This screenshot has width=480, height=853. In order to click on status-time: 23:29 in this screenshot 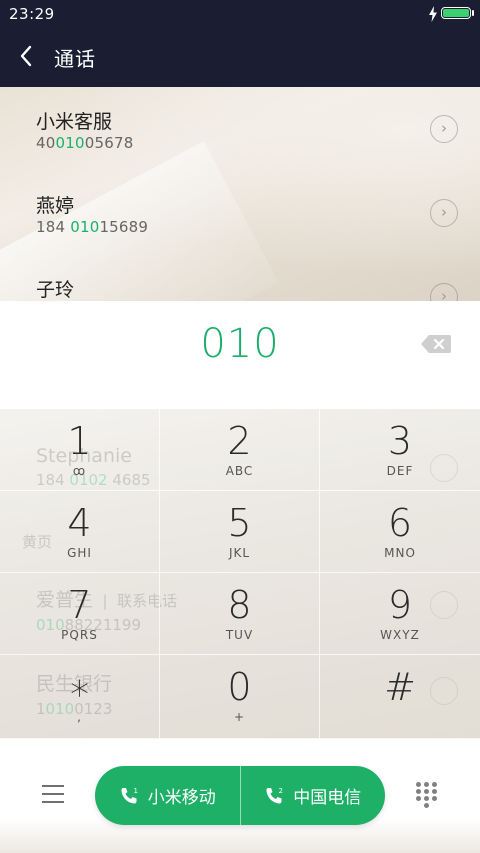, I will do `click(32, 14)`.